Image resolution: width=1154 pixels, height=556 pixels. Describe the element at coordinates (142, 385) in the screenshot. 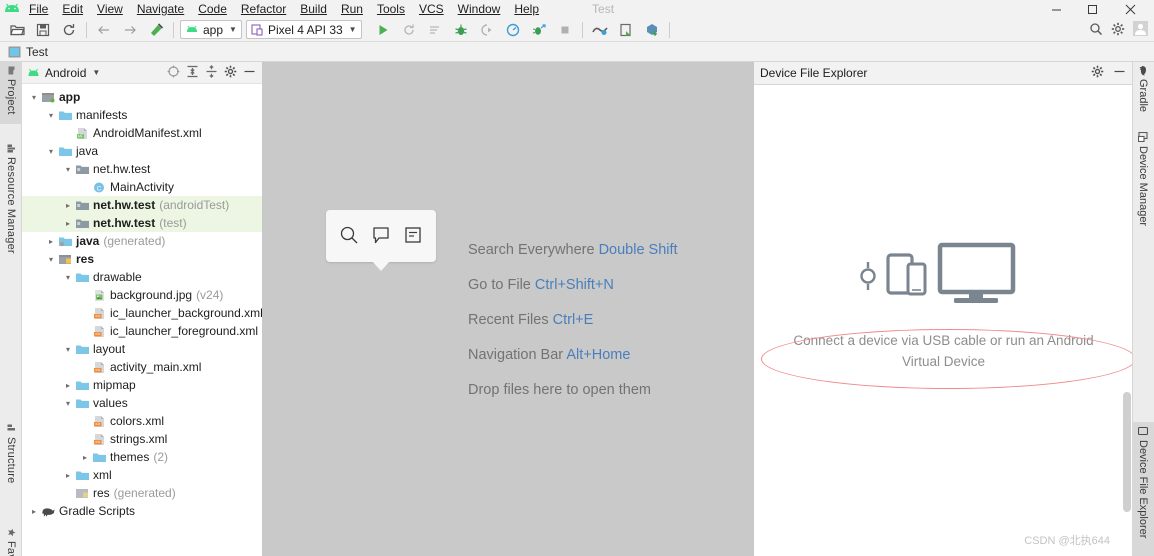

I see `tree-row: ▸ mipmap` at that location.